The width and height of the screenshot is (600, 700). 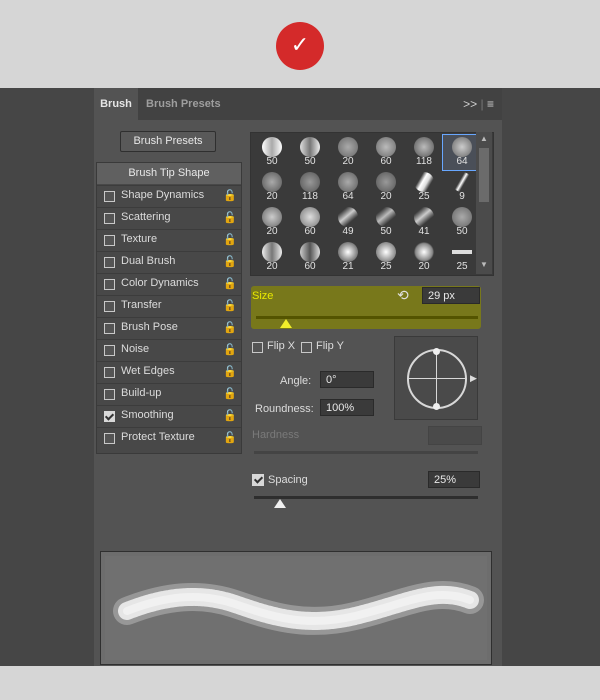 What do you see at coordinates (169, 372) in the screenshot?
I see `option-item: Wet Edges 🔓` at bounding box center [169, 372].